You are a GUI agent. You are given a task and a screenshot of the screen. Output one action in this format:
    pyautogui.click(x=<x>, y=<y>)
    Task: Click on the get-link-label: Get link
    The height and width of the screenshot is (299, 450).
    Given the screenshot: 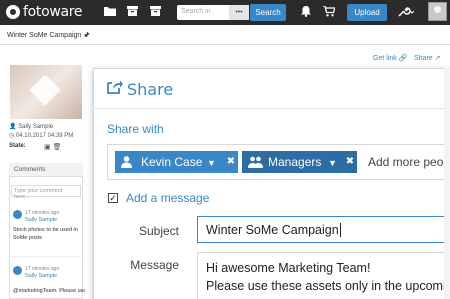 What is the action you would take?
    pyautogui.click(x=385, y=58)
    